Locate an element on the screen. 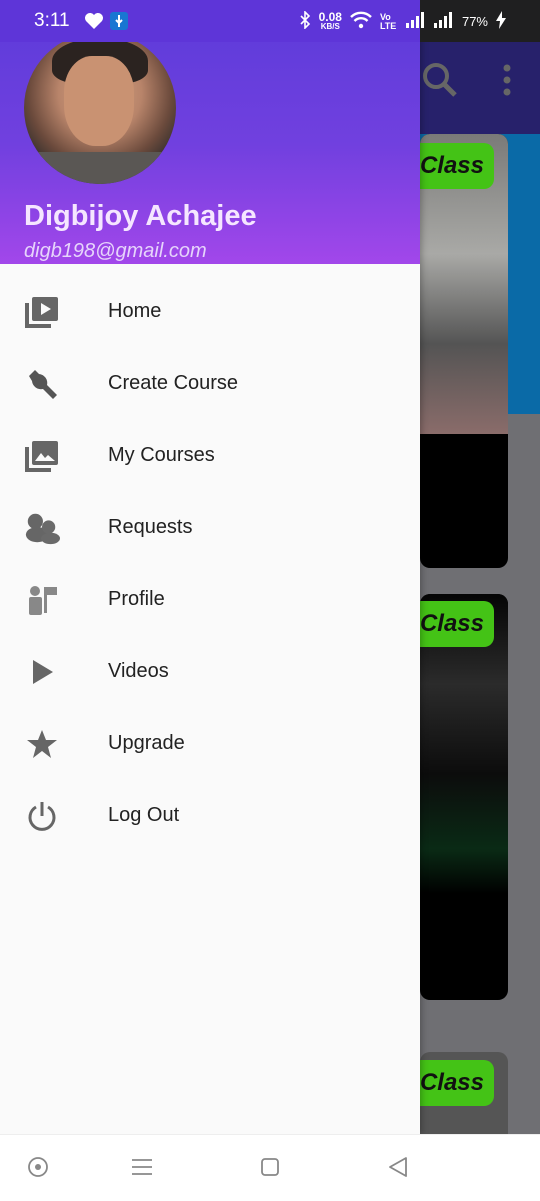 This screenshot has height=1201, width=540. menu-item-create-course: Create Course is located at coordinates (210, 384).